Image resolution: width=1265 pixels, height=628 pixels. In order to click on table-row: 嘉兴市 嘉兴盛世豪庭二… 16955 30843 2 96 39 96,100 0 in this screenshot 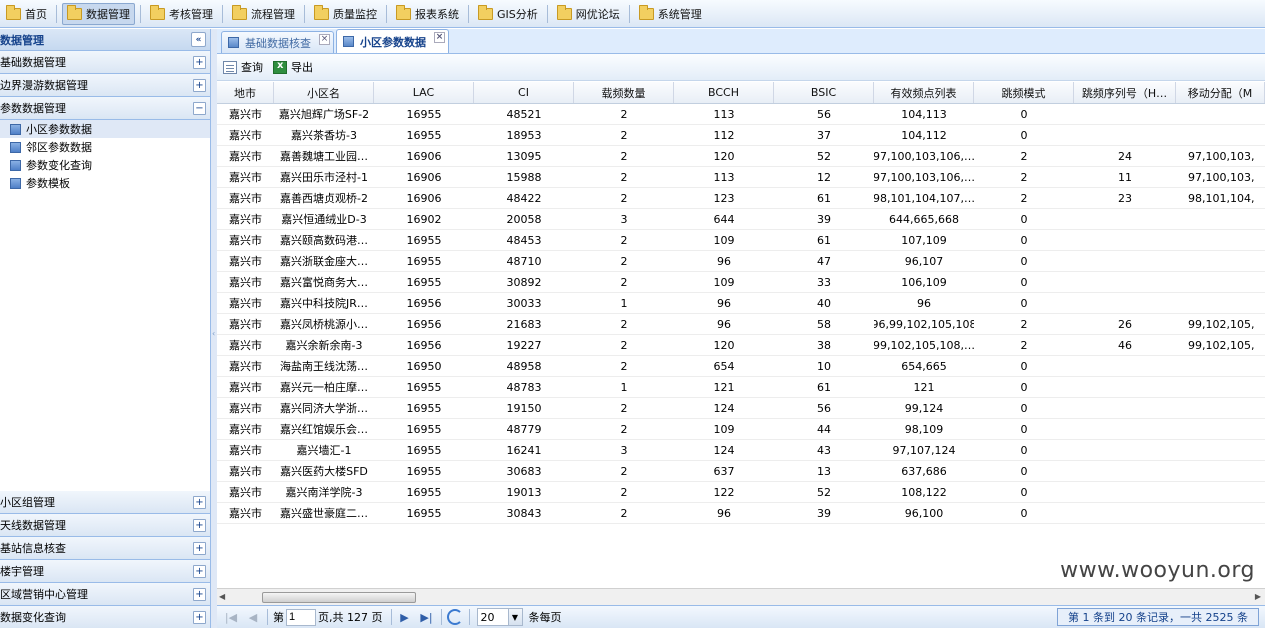, I will do `click(741, 513)`.